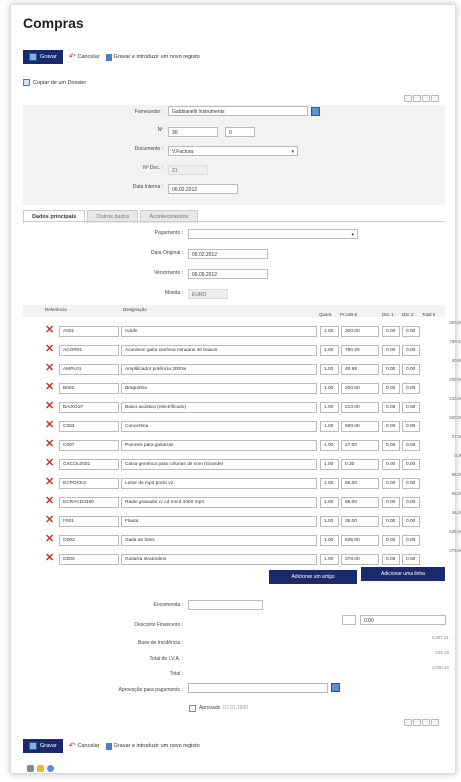 This screenshot has height=782, width=461. What do you see at coordinates (54, 82) in the screenshot?
I see `copy-from-dossier-link: Copiar de um Dossier` at bounding box center [54, 82].